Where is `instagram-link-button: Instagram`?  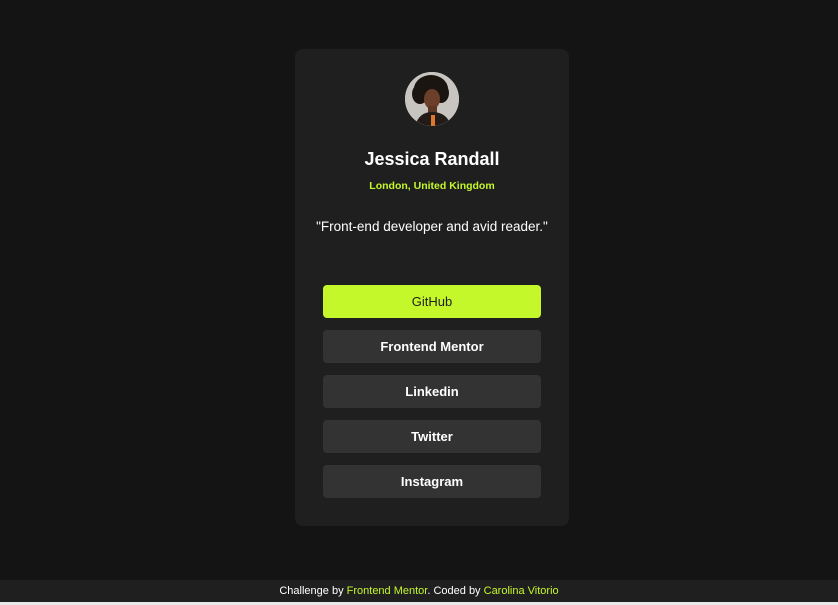 instagram-link-button: Instagram is located at coordinates (432, 481).